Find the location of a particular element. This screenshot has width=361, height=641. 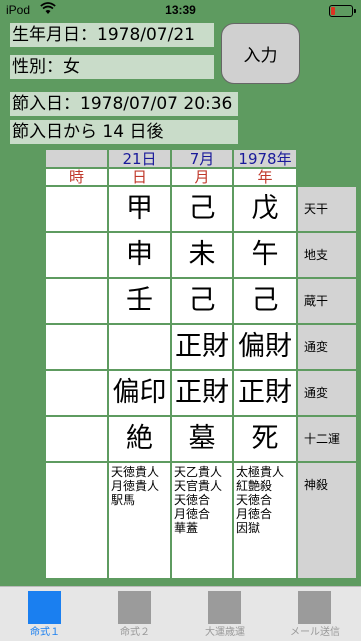

row-label-tenkan: 天干 is located at coordinates (327, 209).